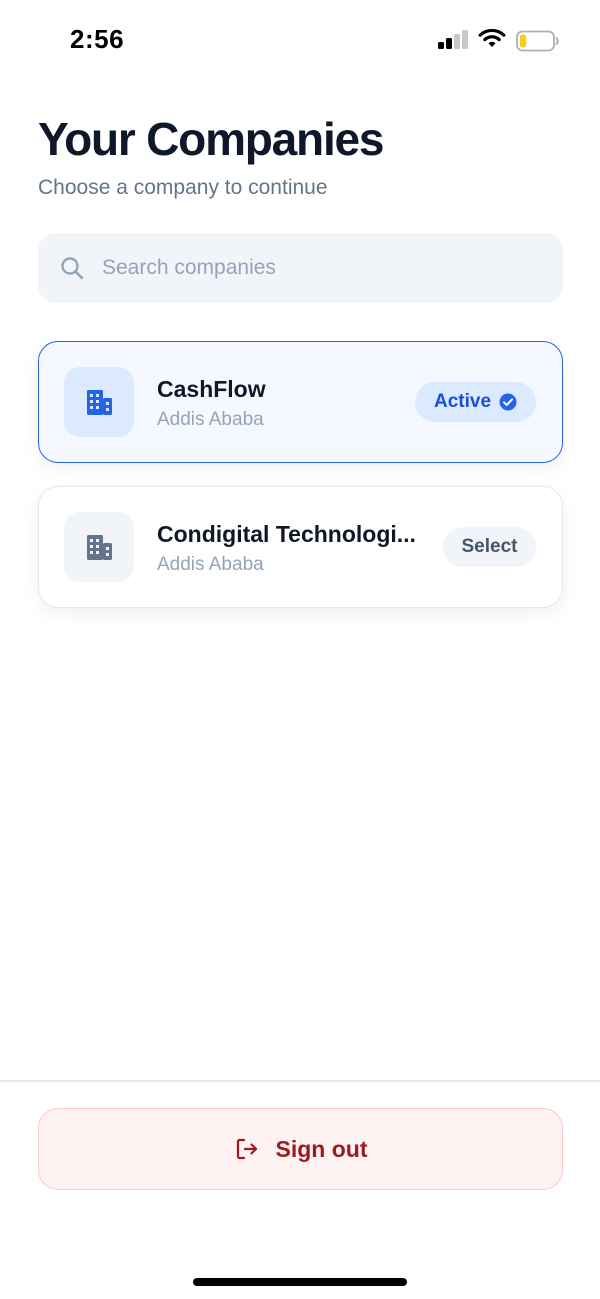 This screenshot has width=600, height=1299. I want to click on sign-out-icon, so click(246, 1149).